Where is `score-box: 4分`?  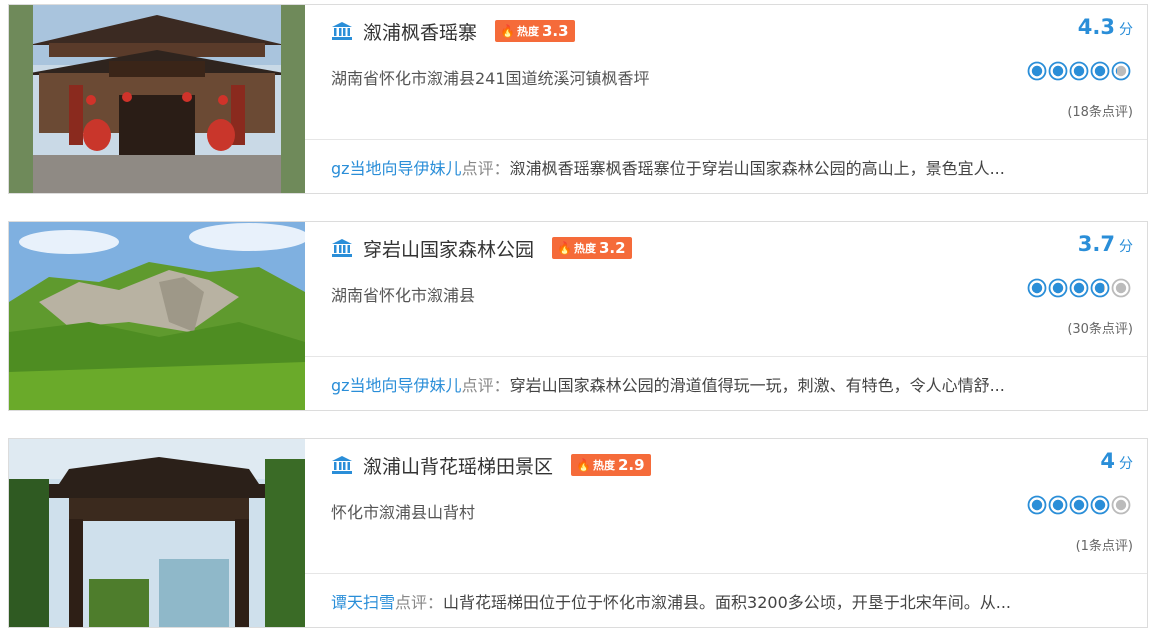 score-box: 4分 is located at coordinates (1116, 461).